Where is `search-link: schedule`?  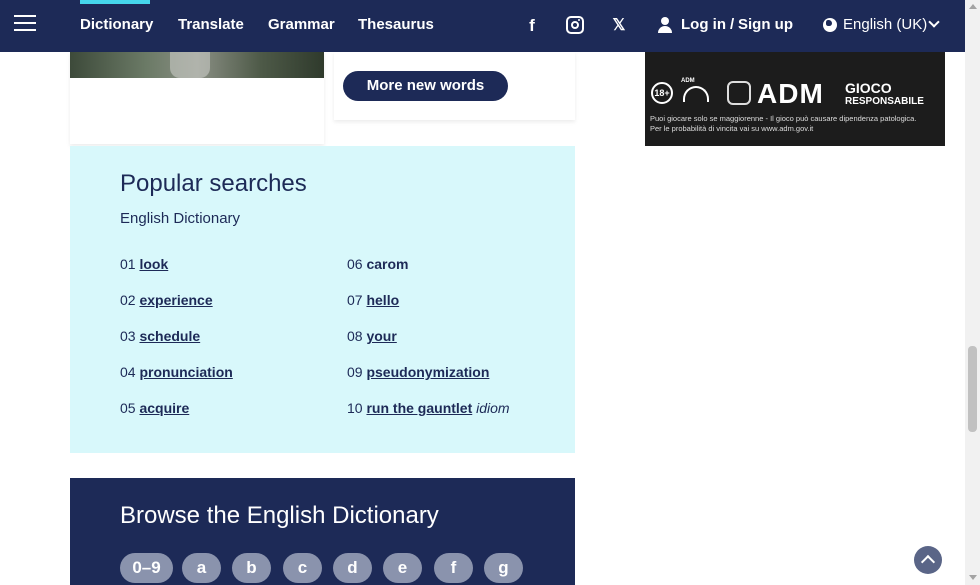
search-link: schedule is located at coordinates (169, 336).